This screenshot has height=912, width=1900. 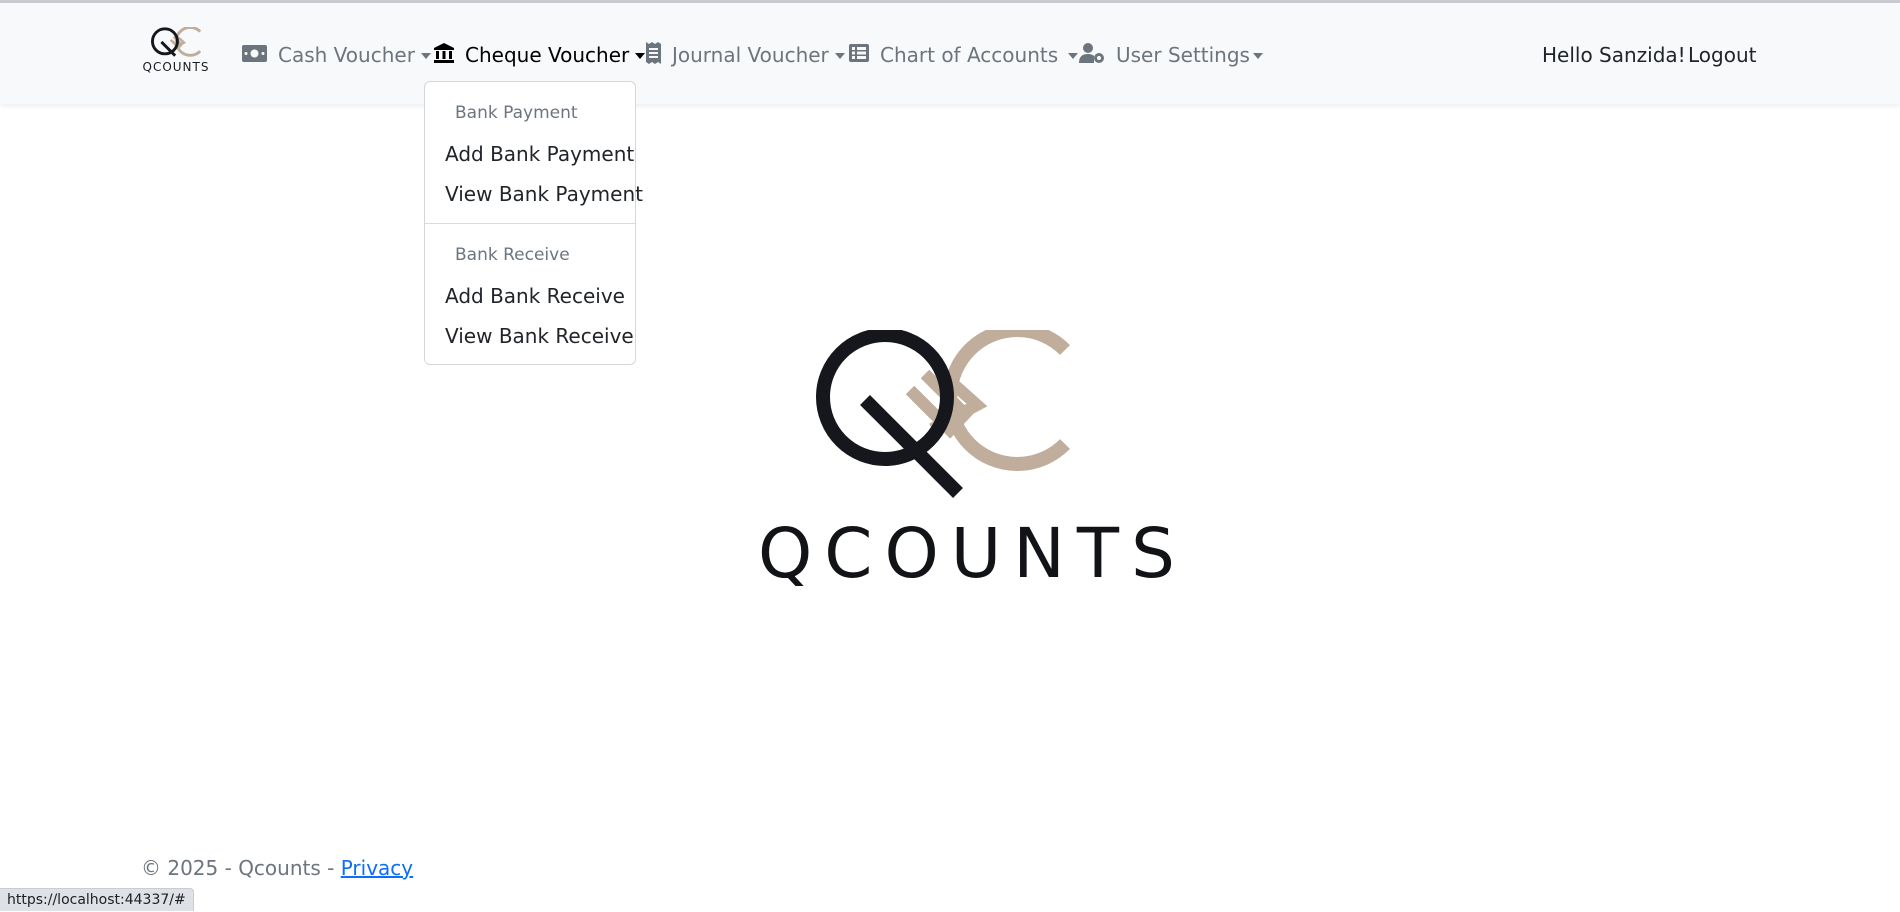 What do you see at coordinates (176, 67) in the screenshot?
I see `brand-text: QCOUNTS` at bounding box center [176, 67].